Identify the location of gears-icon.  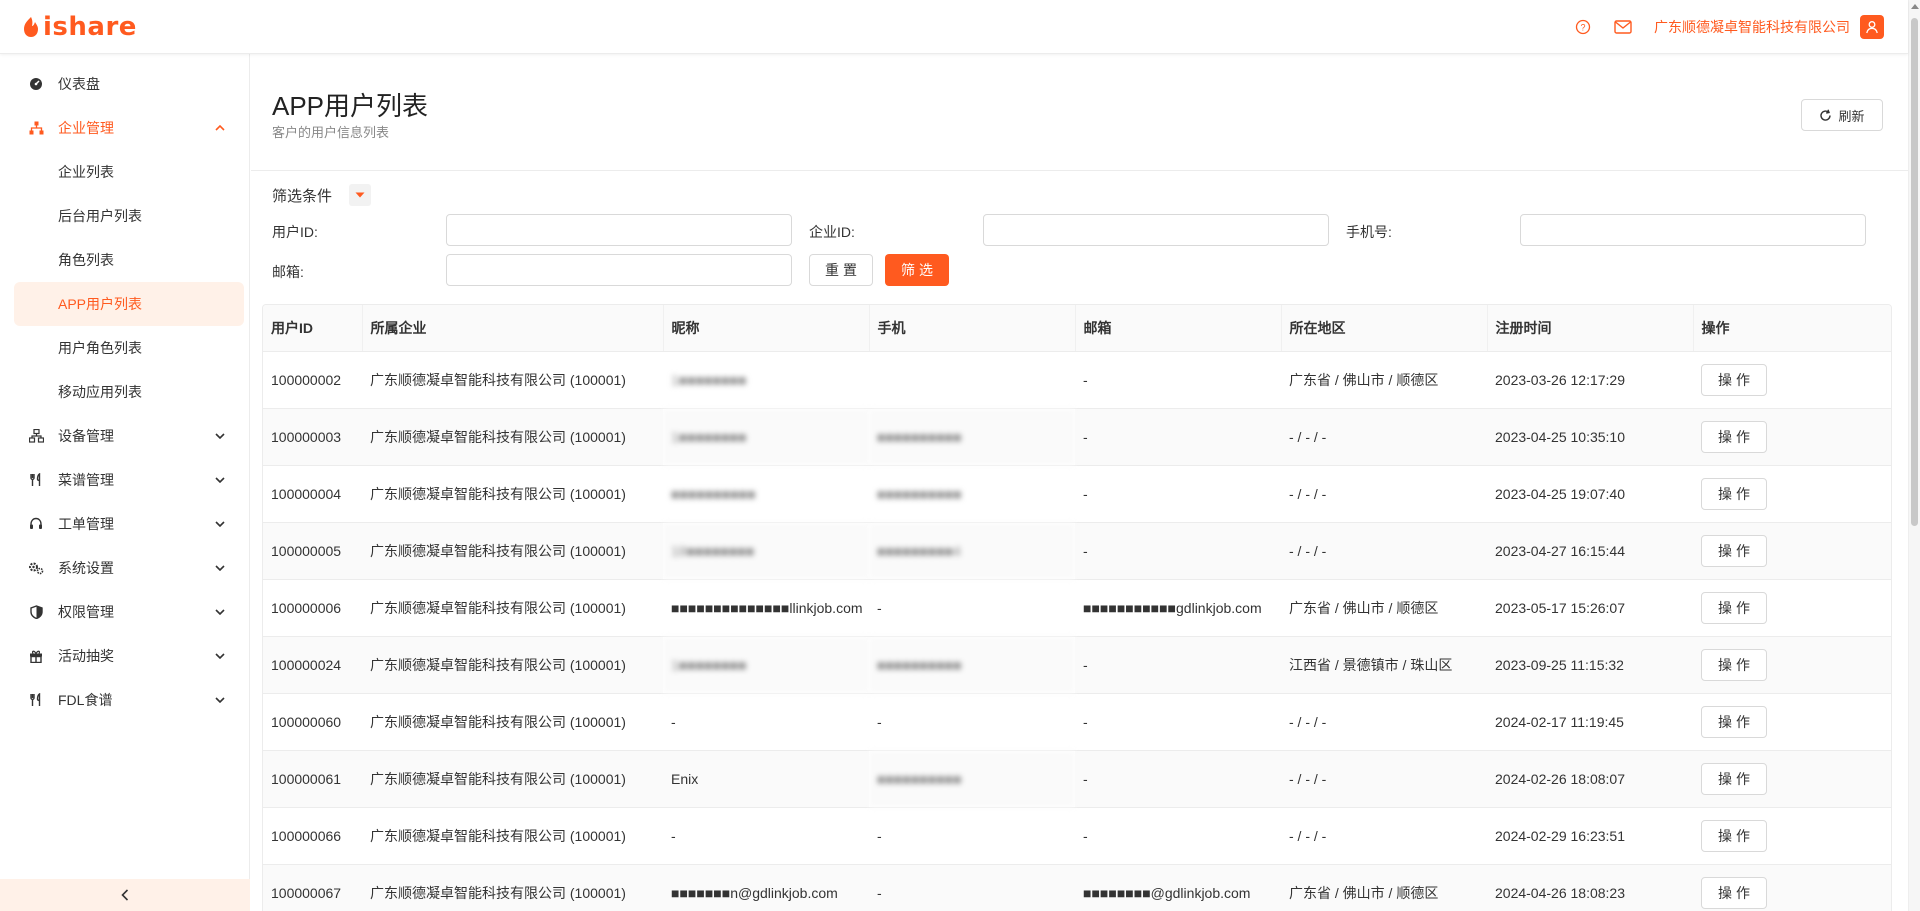
(36, 568).